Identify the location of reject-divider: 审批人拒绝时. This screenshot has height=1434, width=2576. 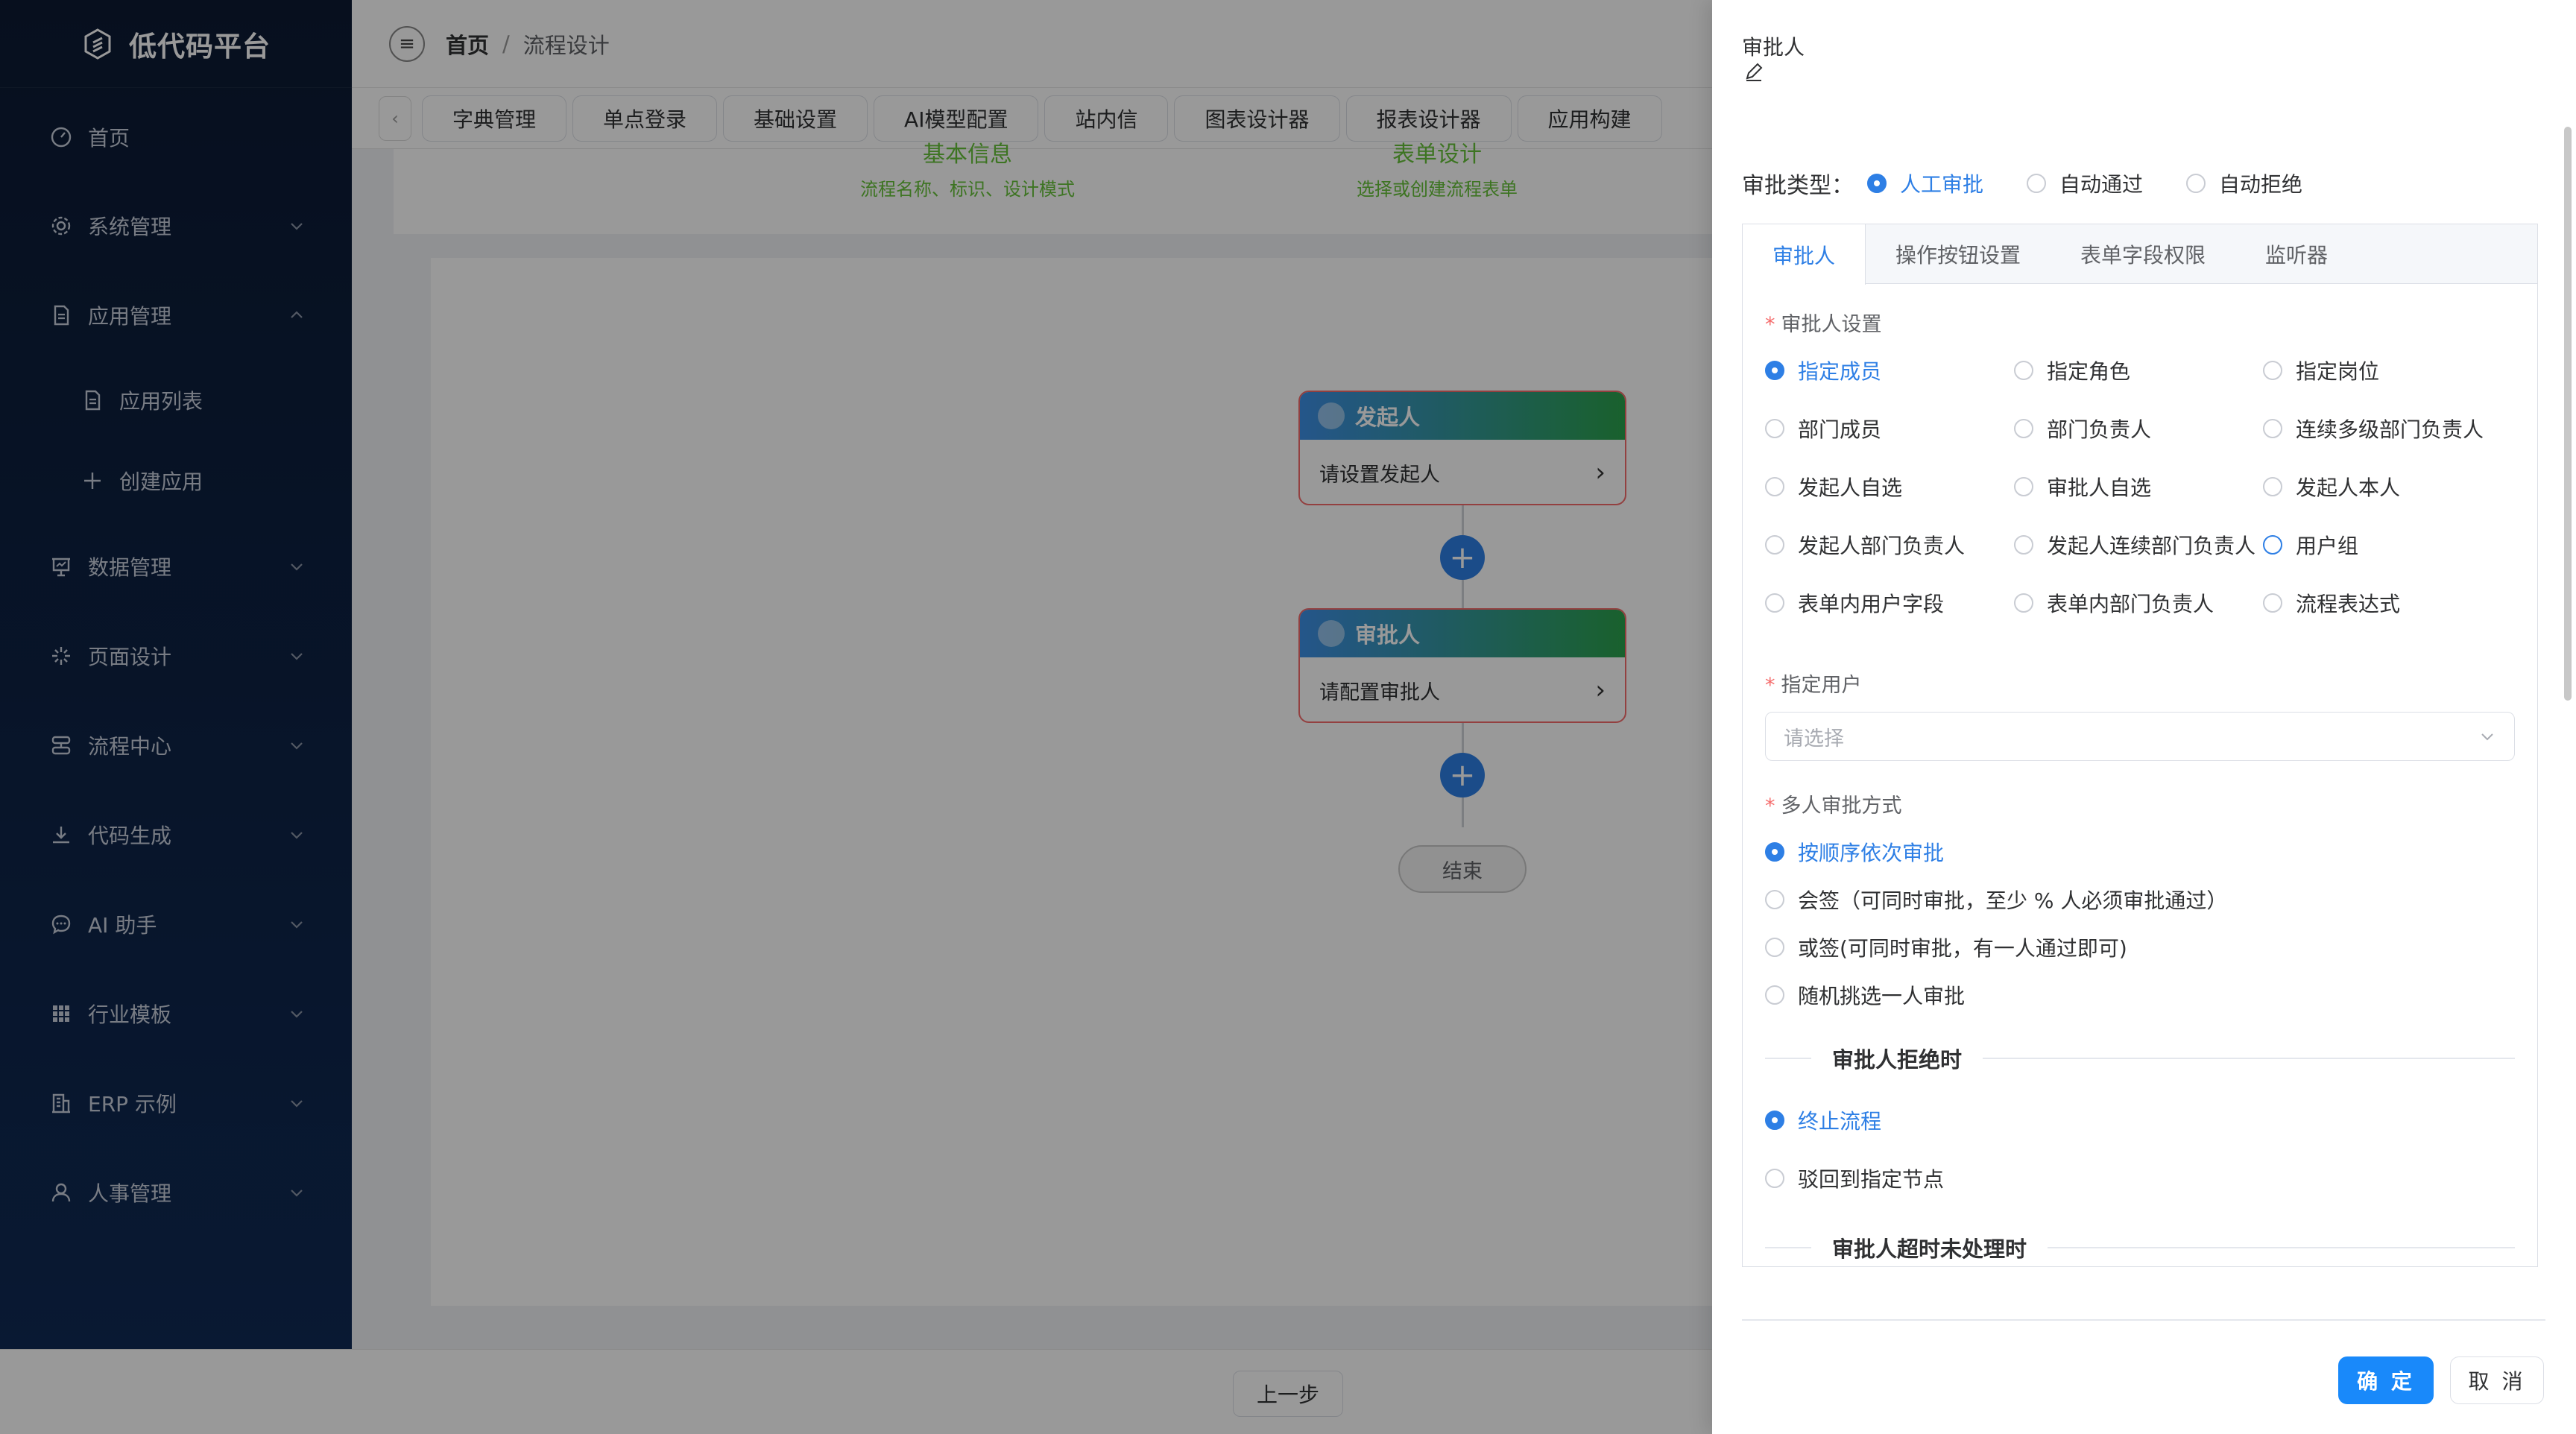
(2140, 1059).